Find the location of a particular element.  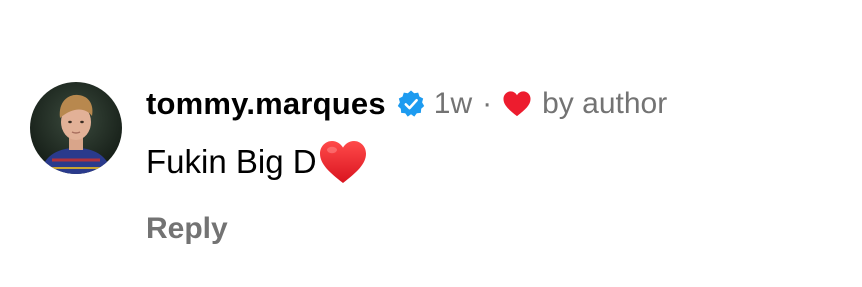

comment-text-content: Fukin Big D is located at coordinates (231, 161).